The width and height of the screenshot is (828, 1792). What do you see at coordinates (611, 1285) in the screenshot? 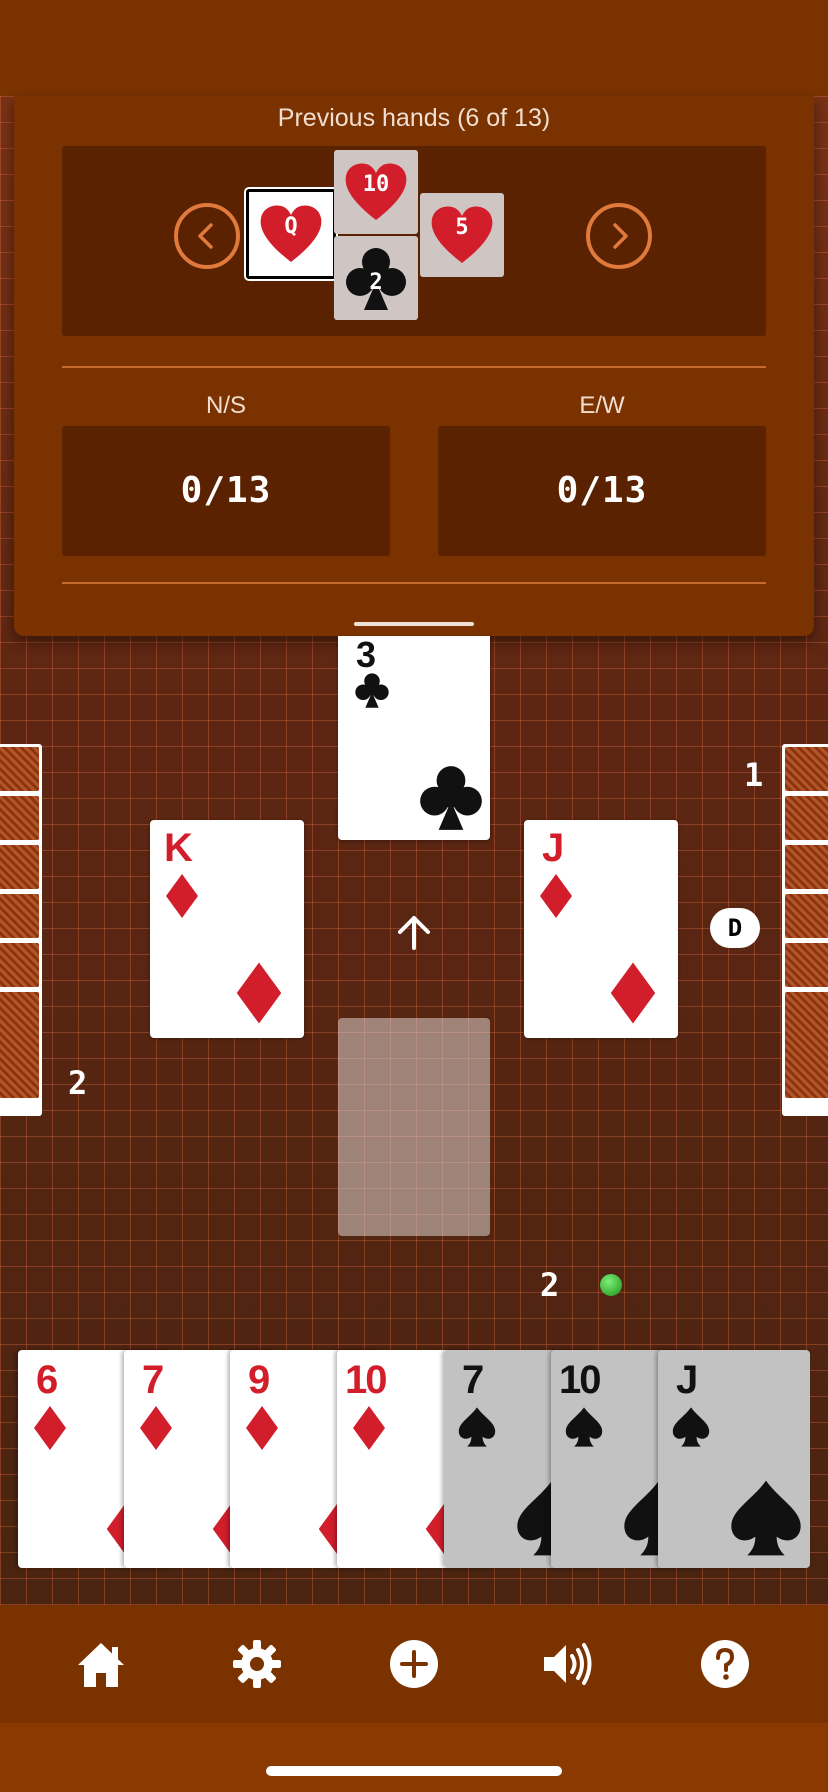
I see `turn-indicator` at bounding box center [611, 1285].